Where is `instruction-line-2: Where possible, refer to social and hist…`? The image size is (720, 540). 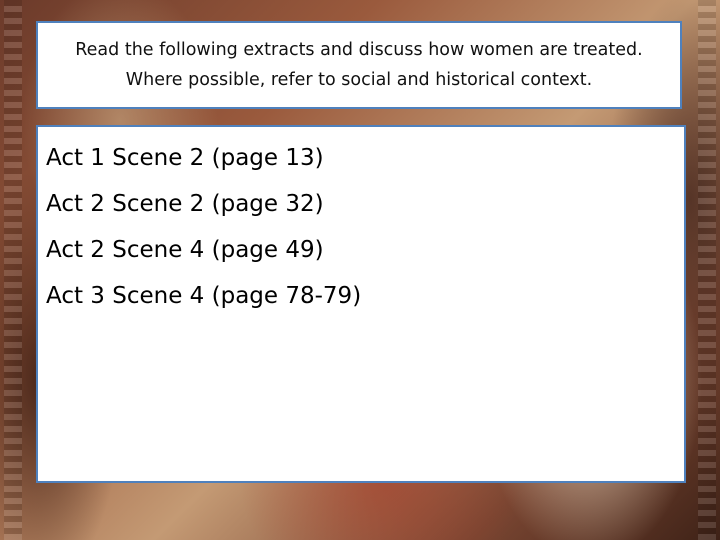 instruction-line-2: Where possible, refer to social and hist… is located at coordinates (359, 80).